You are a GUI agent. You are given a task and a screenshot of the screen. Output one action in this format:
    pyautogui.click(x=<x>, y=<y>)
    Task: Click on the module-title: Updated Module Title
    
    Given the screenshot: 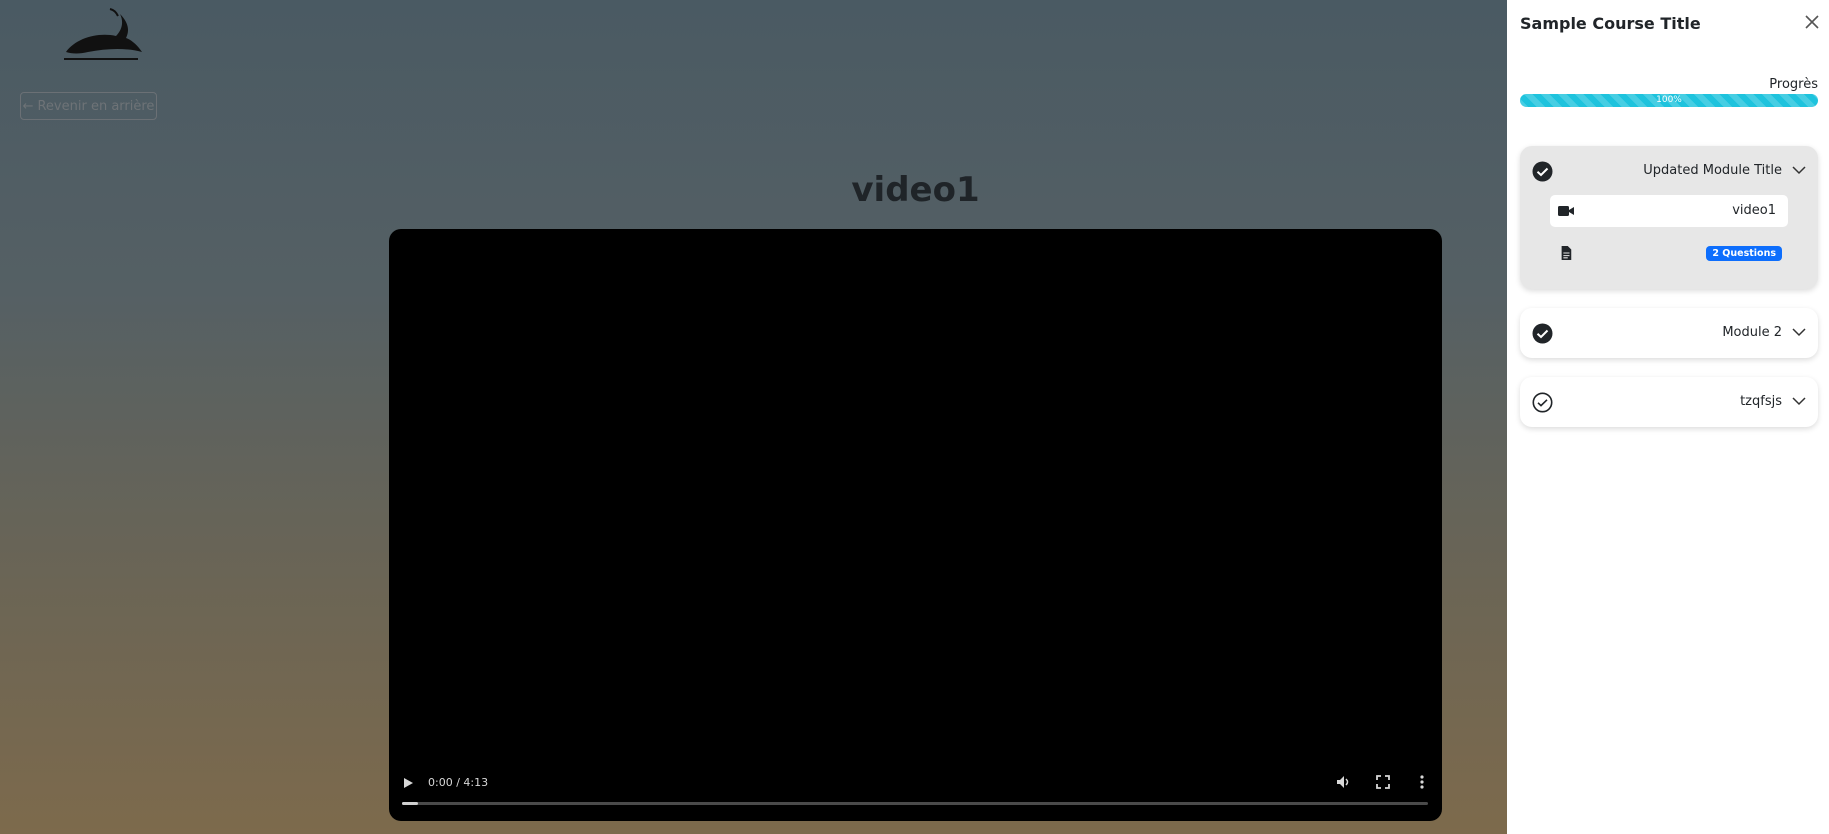 What is the action you would take?
    pyautogui.click(x=1712, y=170)
    